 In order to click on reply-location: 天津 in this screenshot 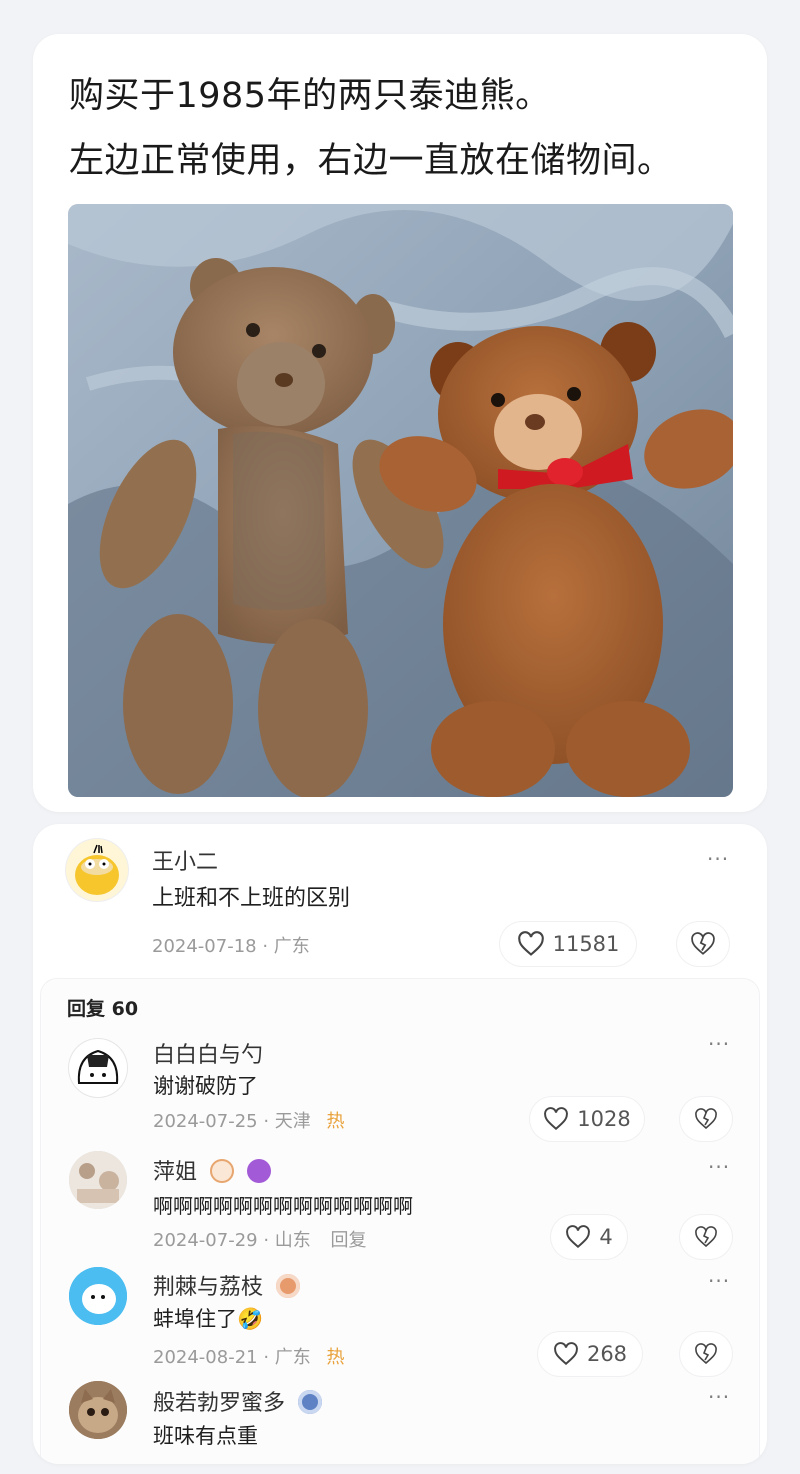, I will do `click(292, 1121)`.